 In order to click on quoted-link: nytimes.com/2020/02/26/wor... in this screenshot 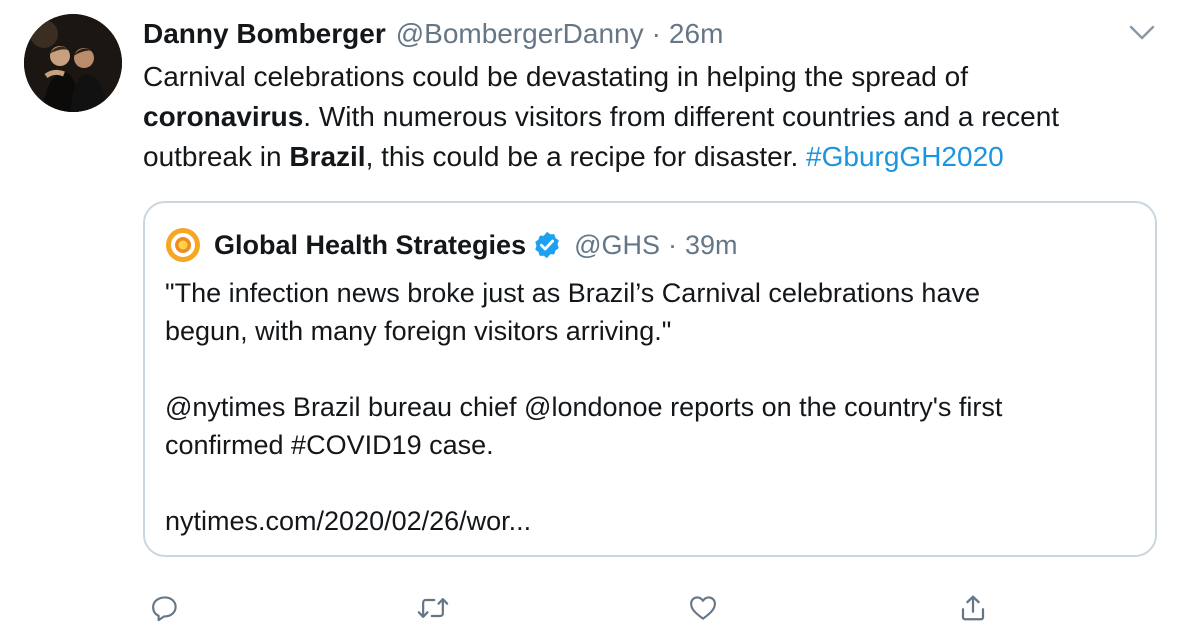, I will do `click(655, 521)`.